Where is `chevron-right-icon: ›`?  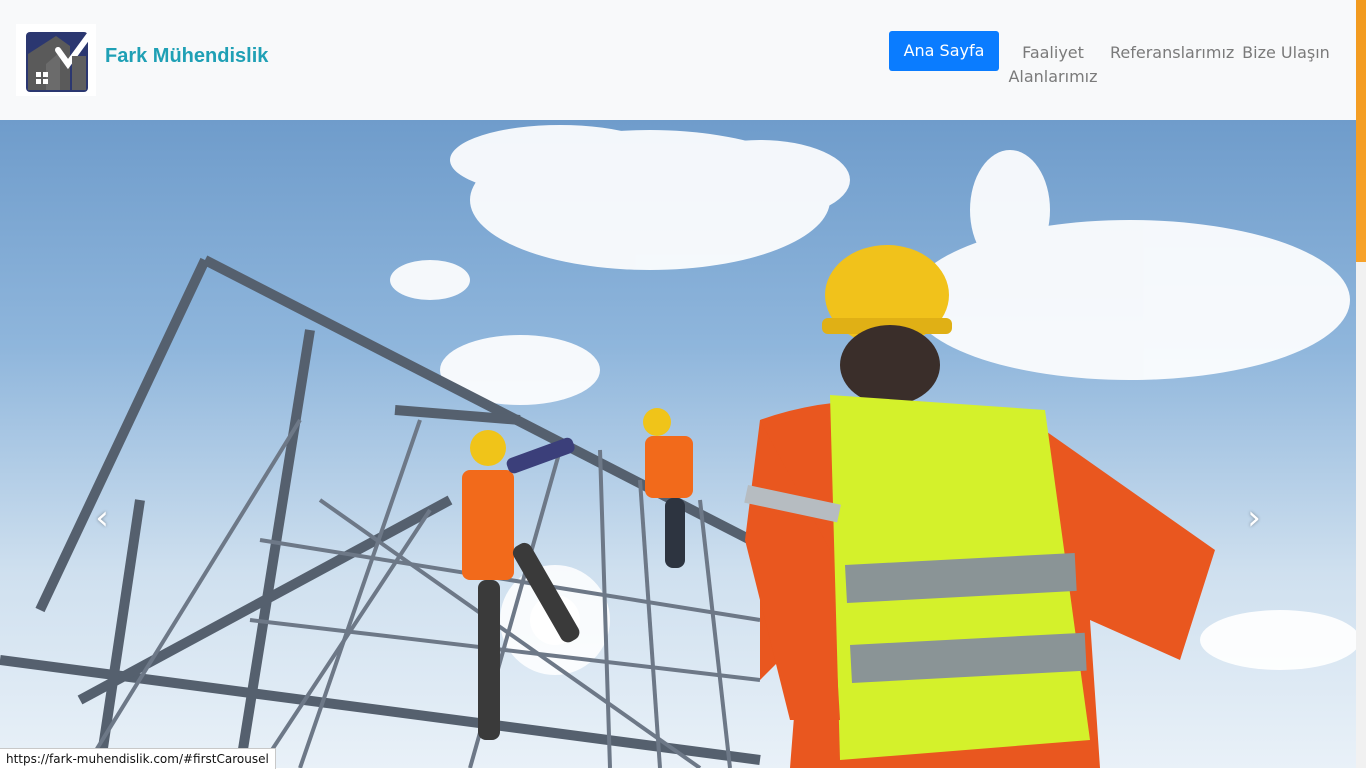 chevron-right-icon: › is located at coordinates (1254, 518).